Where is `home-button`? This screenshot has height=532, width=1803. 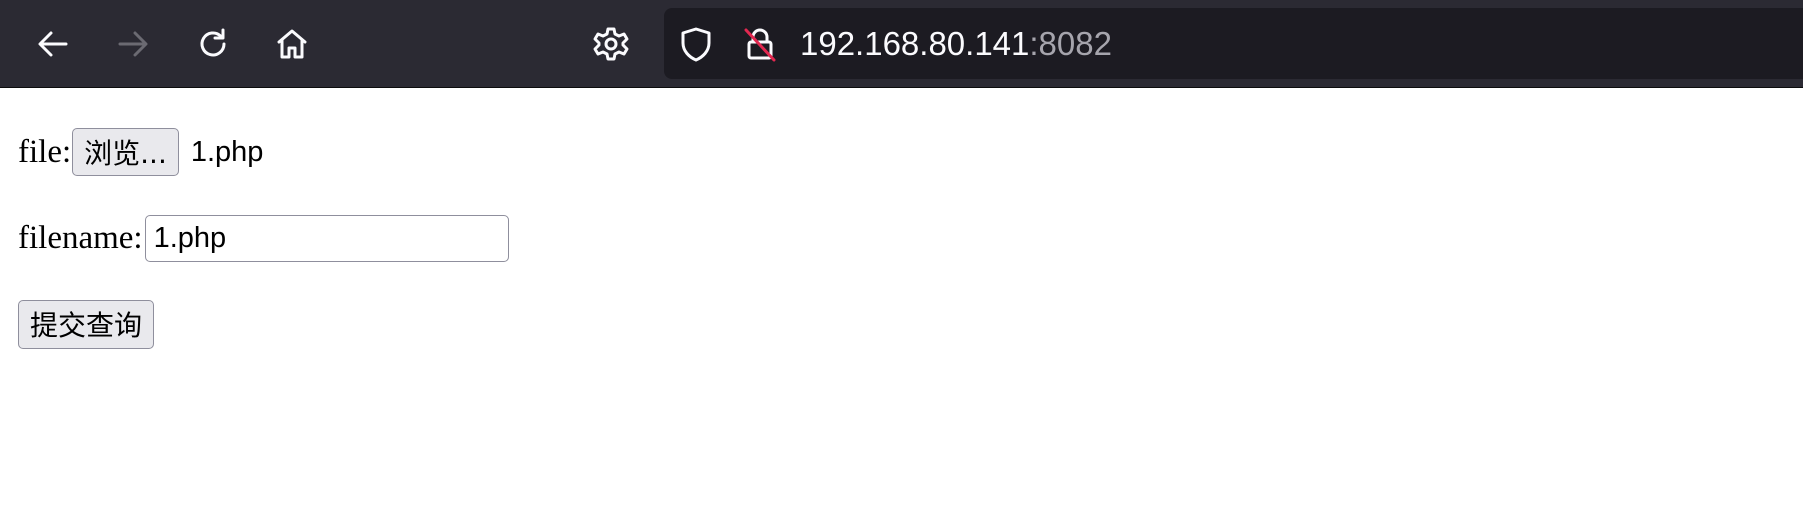 home-button is located at coordinates (292, 44).